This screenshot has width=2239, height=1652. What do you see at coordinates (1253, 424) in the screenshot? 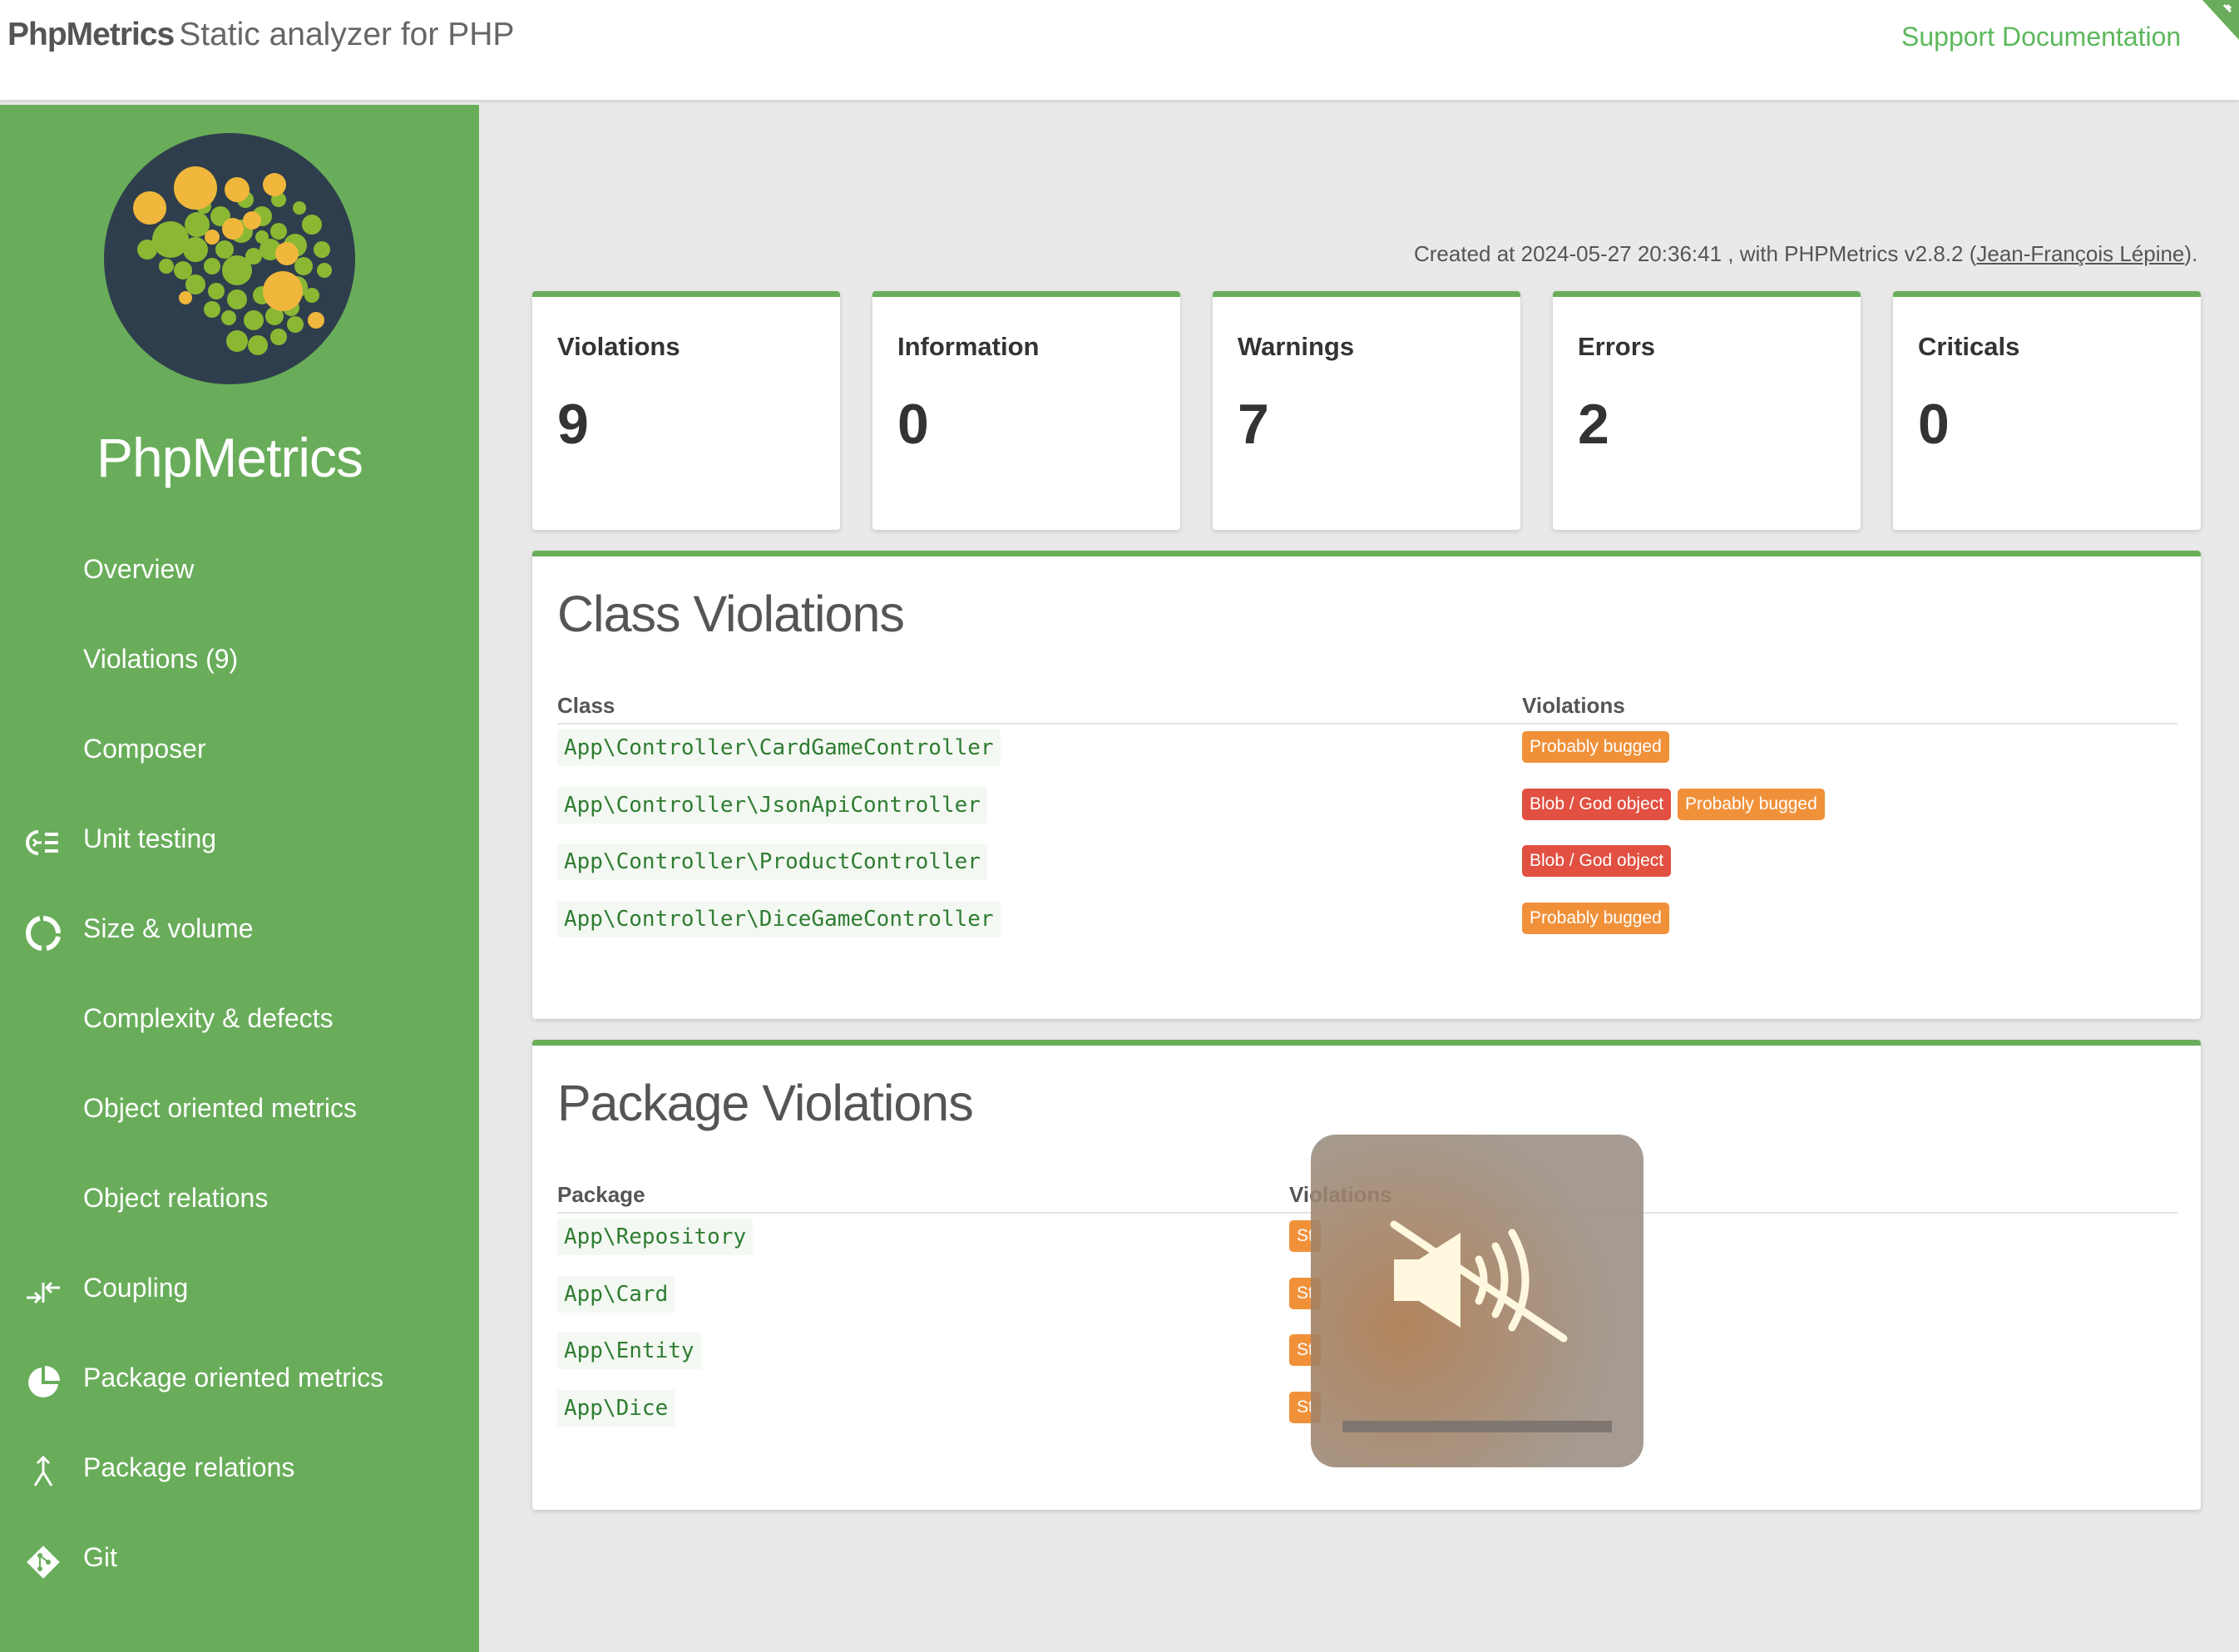
I see `card-value: 7` at bounding box center [1253, 424].